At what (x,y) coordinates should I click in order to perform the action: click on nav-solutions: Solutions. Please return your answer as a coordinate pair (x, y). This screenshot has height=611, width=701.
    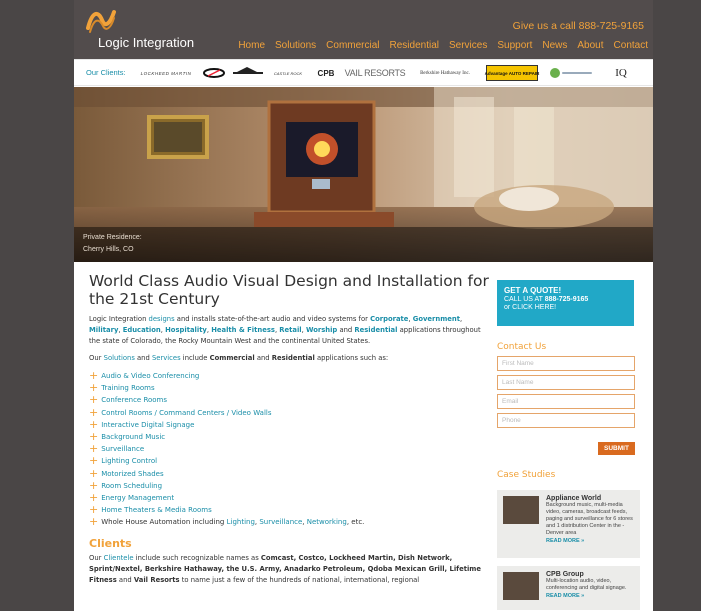
    Looking at the image, I should click on (295, 45).